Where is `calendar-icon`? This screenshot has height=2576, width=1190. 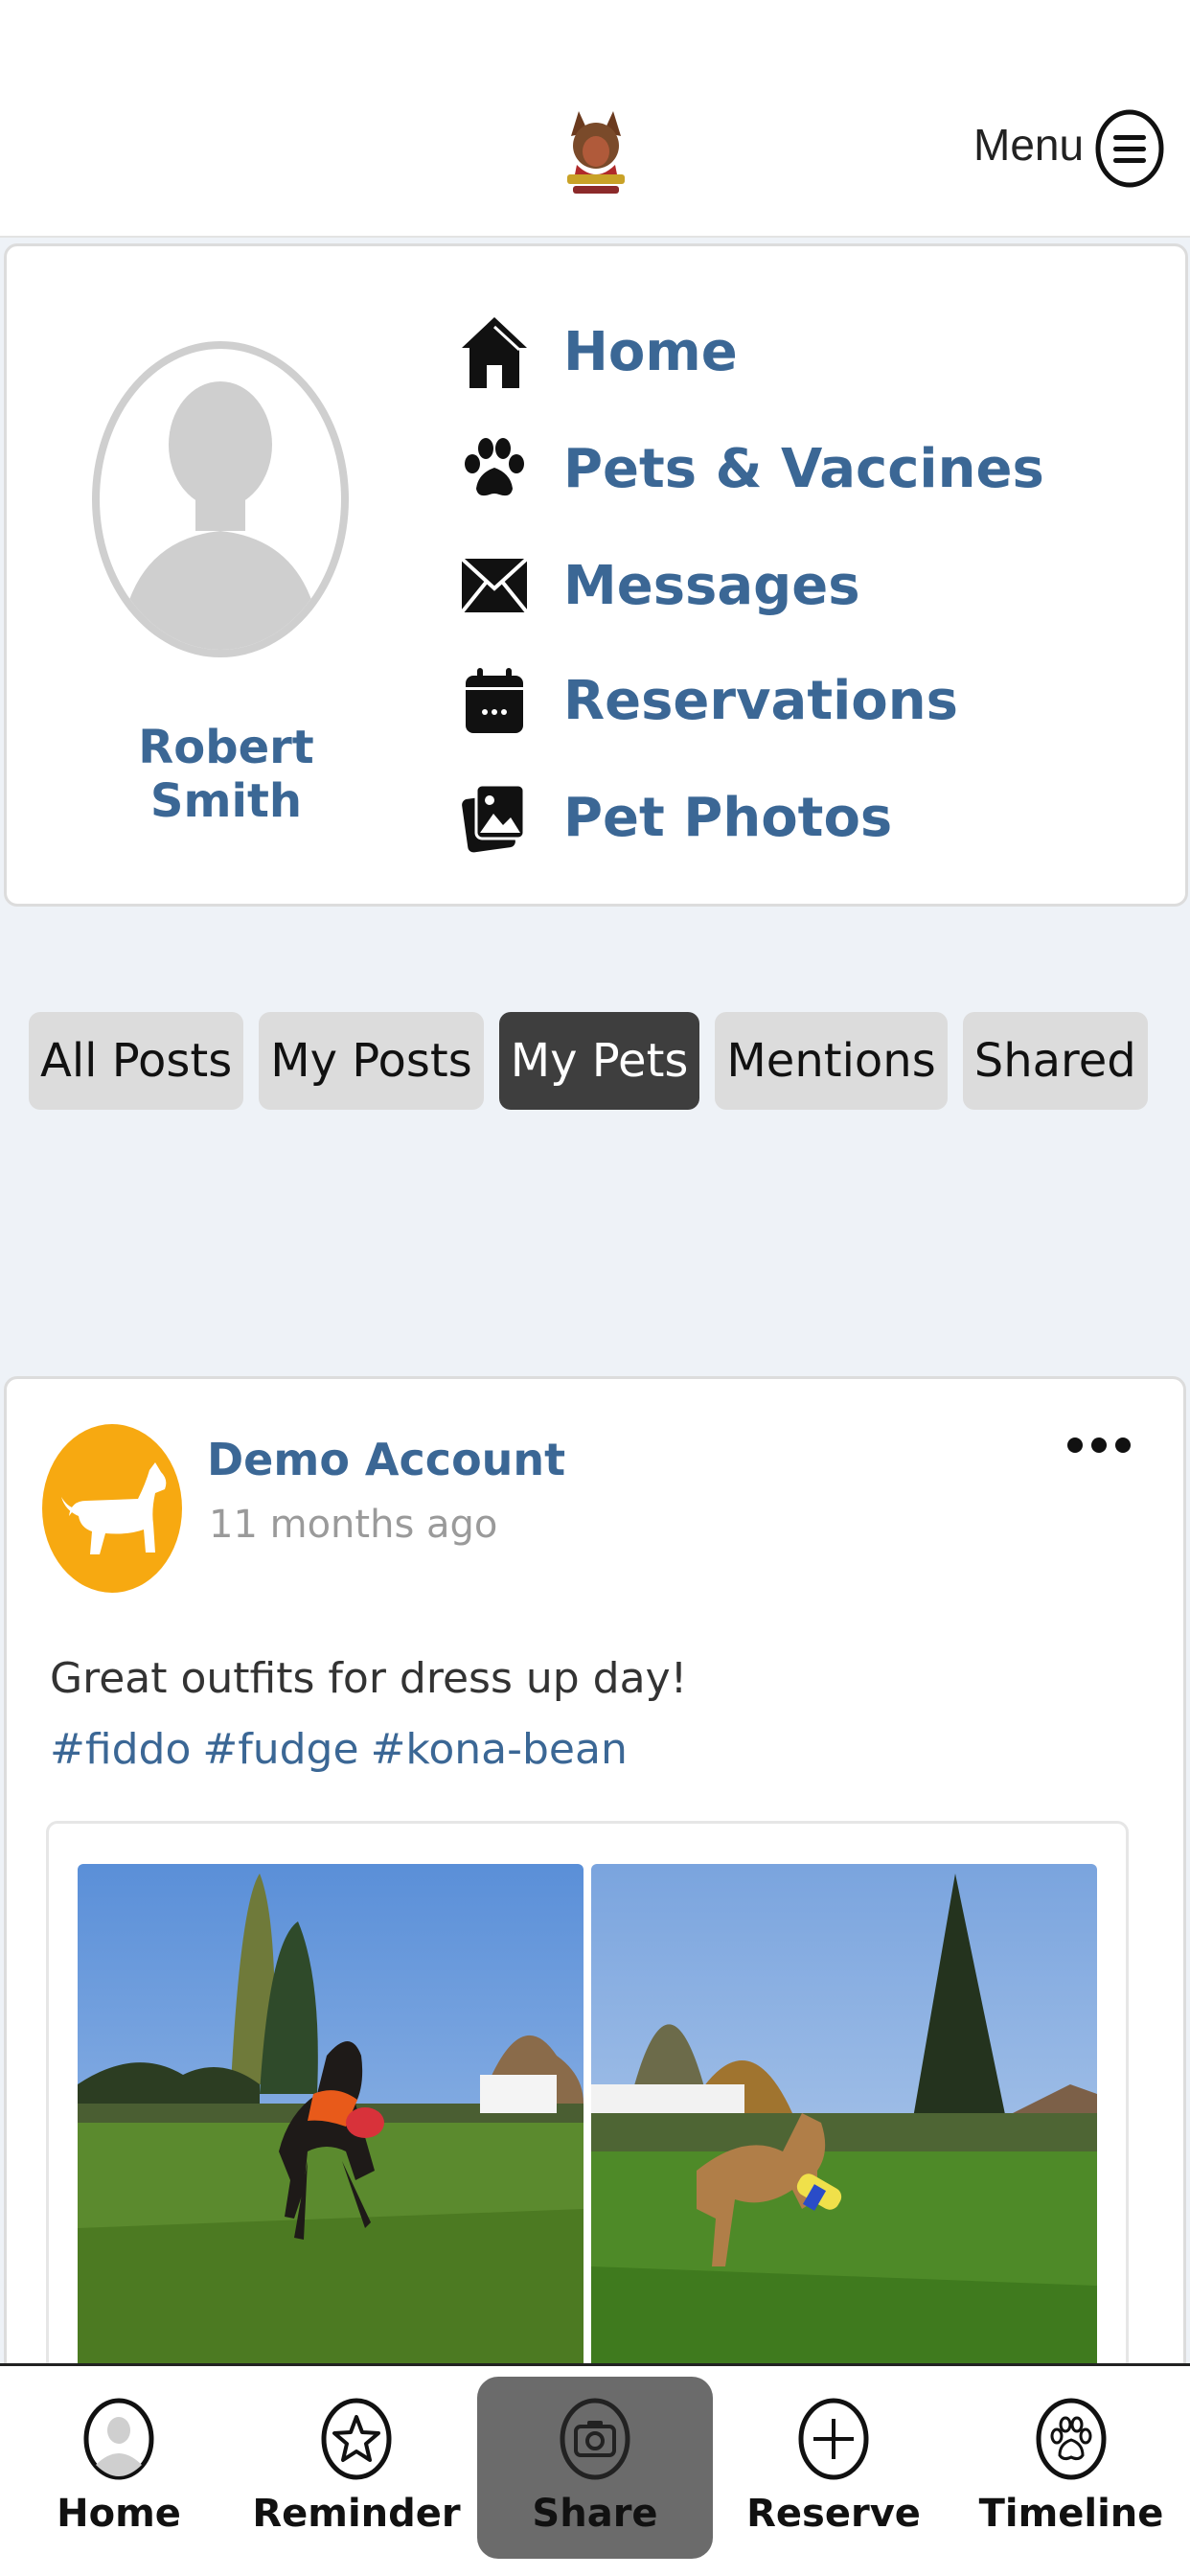 calendar-icon is located at coordinates (495, 700).